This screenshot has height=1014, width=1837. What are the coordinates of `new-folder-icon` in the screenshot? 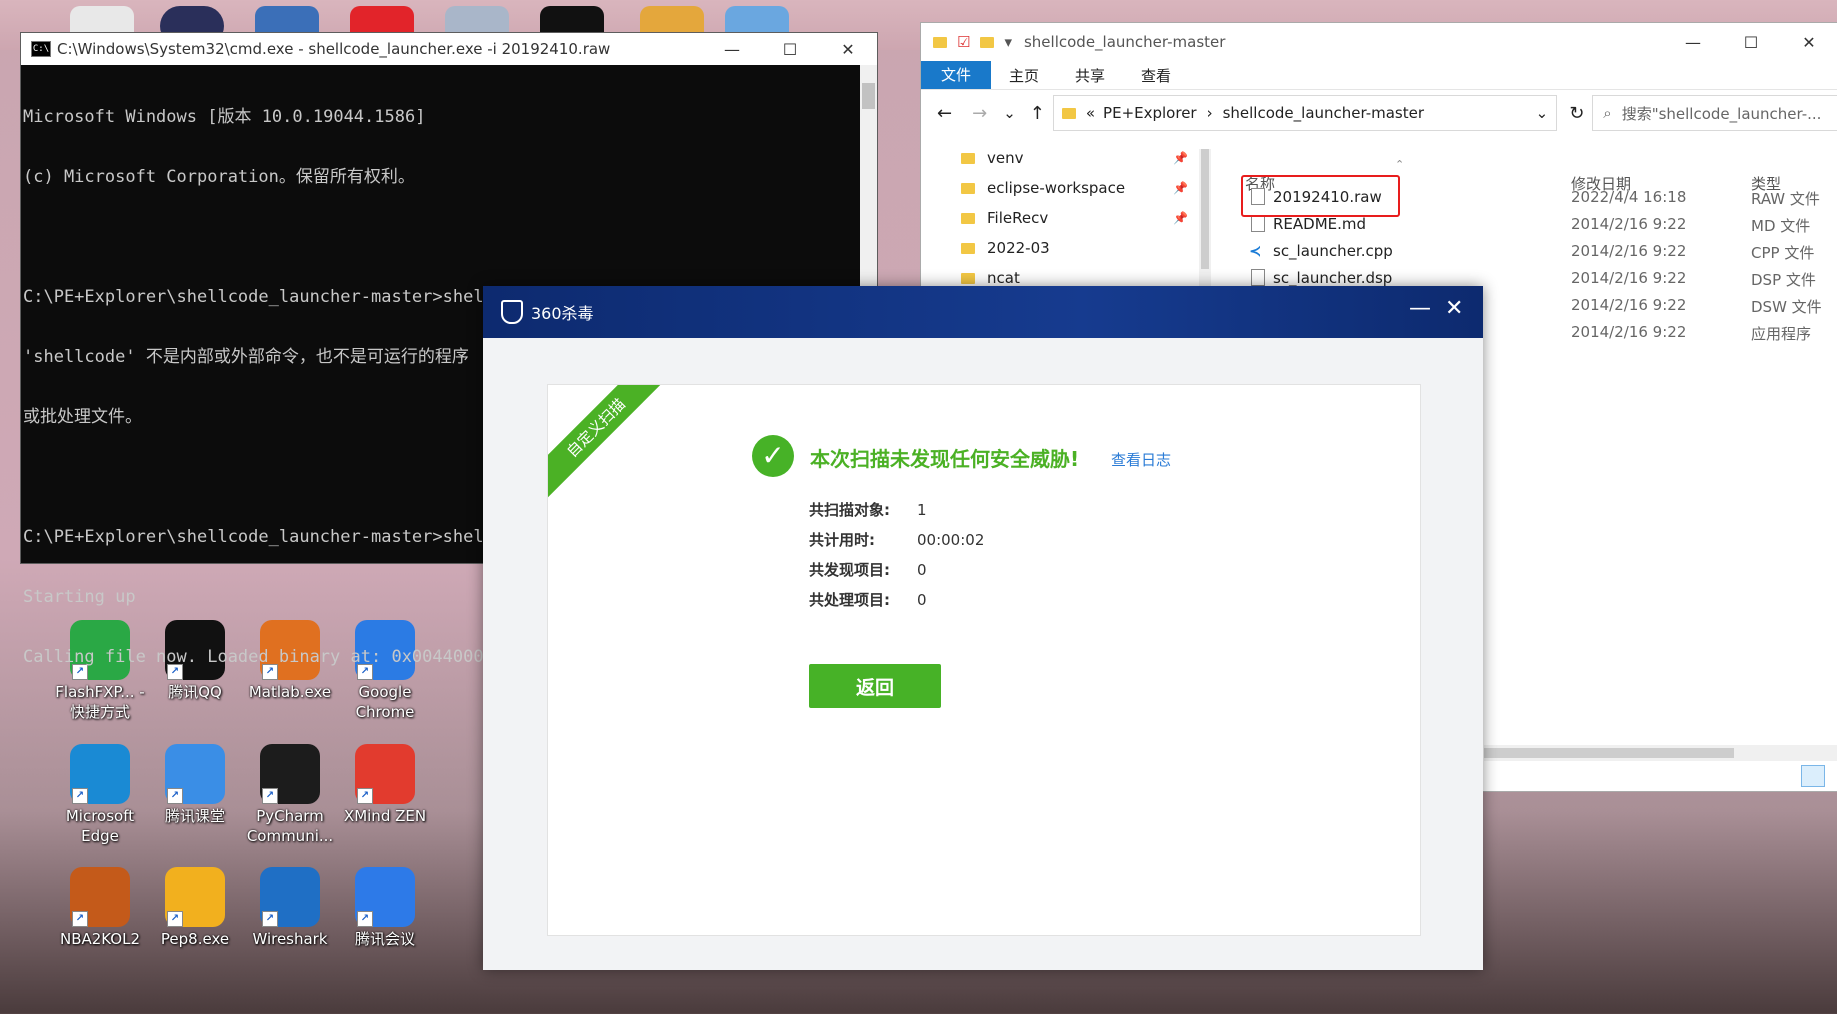 It's located at (987, 42).